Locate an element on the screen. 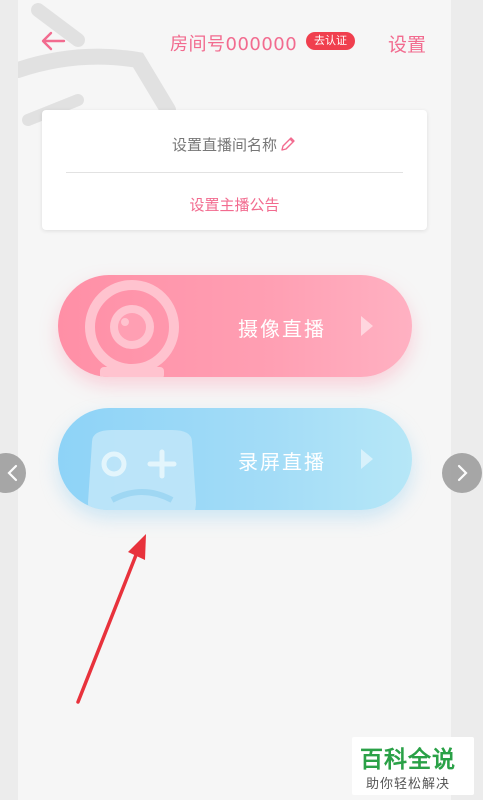  watermark-title: 百科全说 is located at coordinates (408, 760).